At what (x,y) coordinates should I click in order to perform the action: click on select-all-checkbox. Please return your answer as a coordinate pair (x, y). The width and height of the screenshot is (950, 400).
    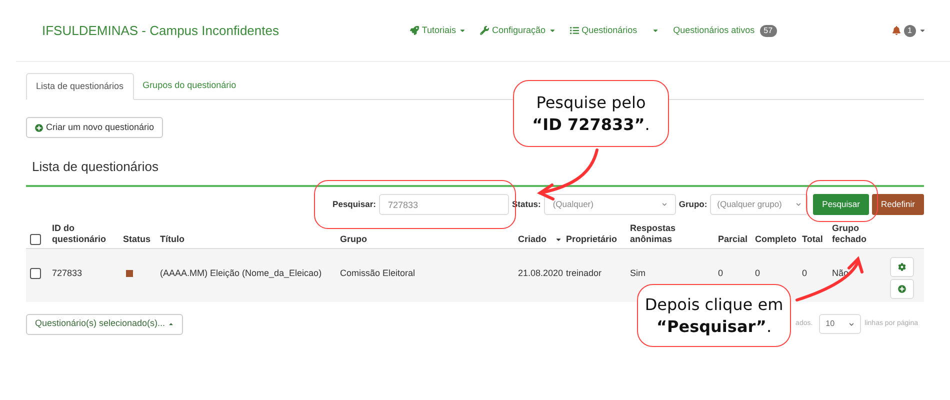
    Looking at the image, I should click on (35, 239).